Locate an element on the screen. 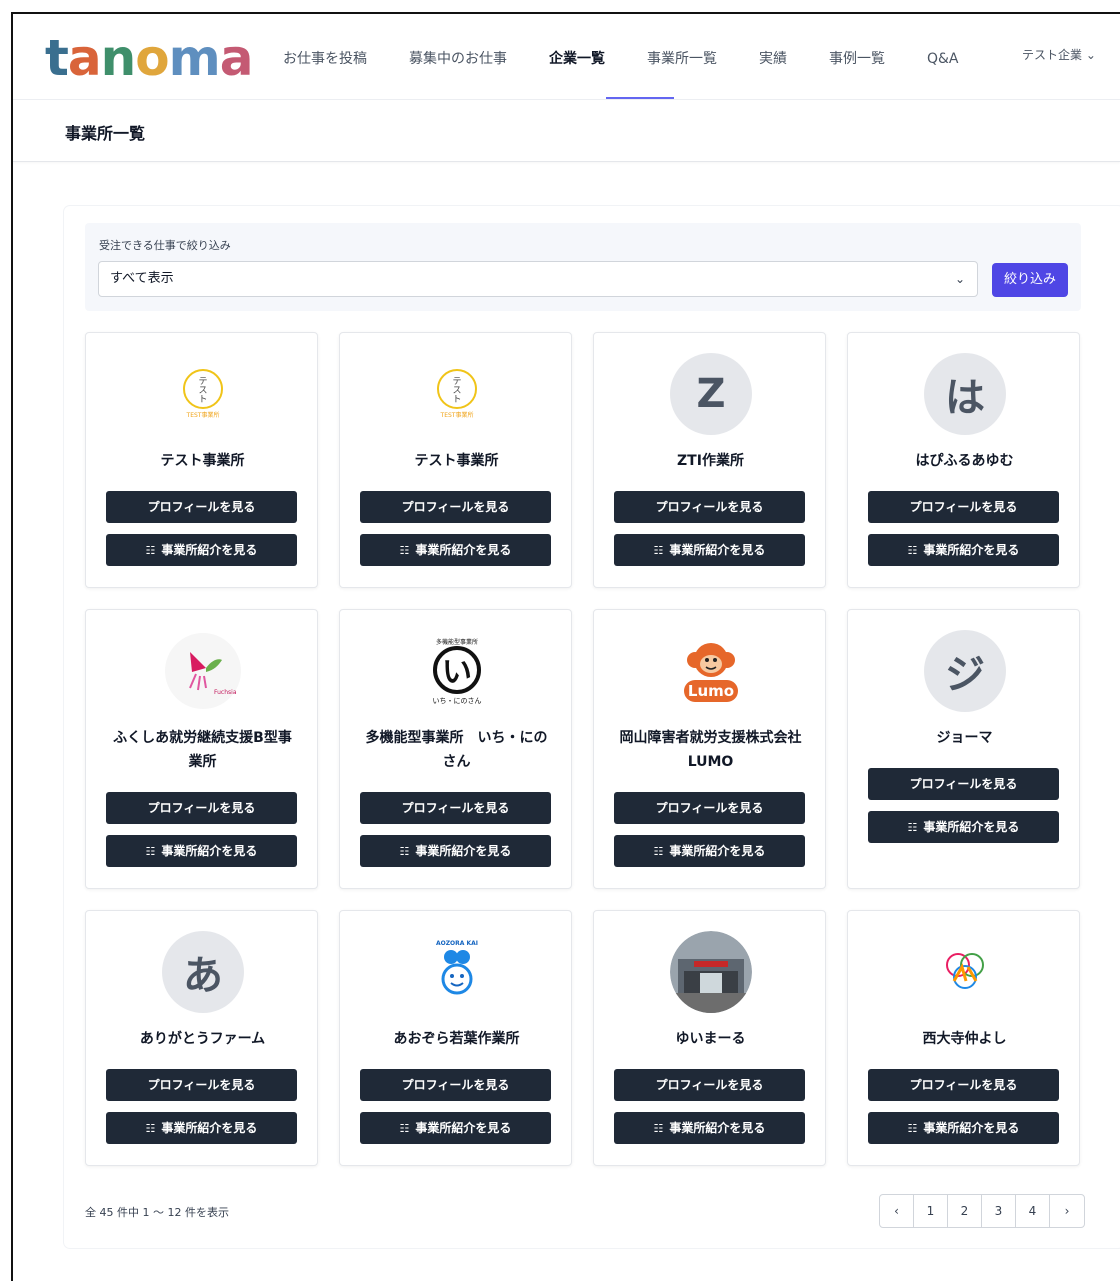 The image size is (1120, 1281). nav-cases: 事例一覧 is located at coordinates (857, 59).